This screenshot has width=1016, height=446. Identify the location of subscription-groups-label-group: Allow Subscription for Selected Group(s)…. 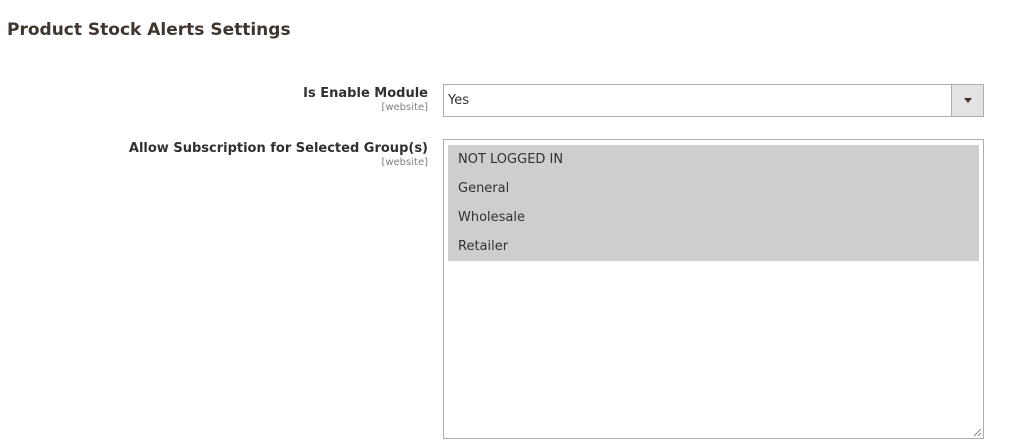
(278, 155).